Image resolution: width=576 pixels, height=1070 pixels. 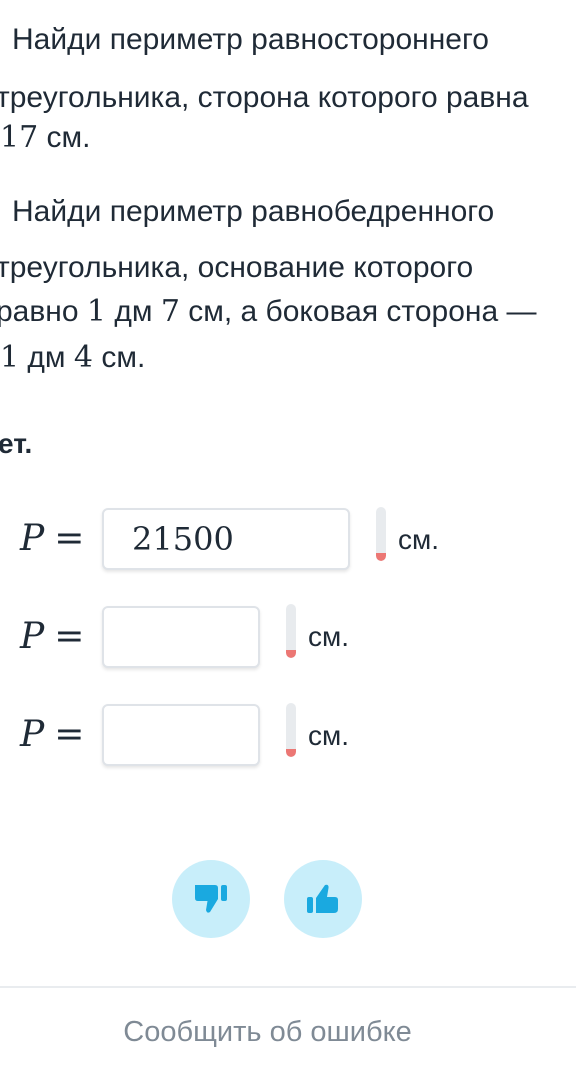 What do you see at coordinates (69, 636) in the screenshot?
I see `answer2-eq: =` at bounding box center [69, 636].